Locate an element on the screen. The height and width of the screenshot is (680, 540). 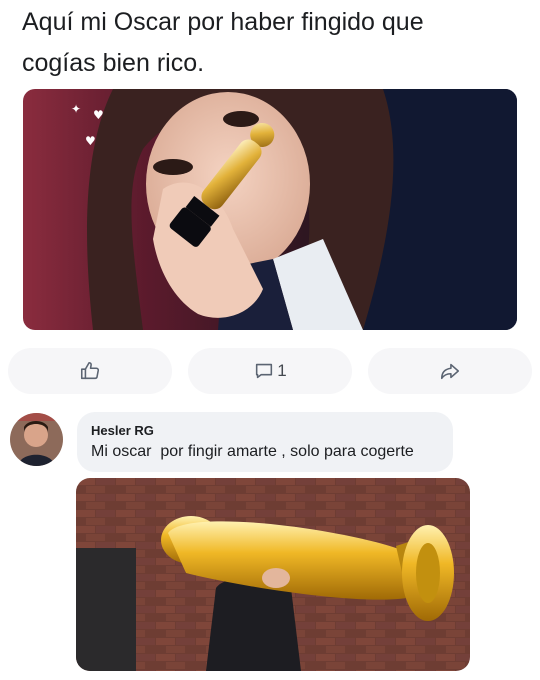
post-text-line-2: cogías bien rico. is located at coordinates (113, 63).